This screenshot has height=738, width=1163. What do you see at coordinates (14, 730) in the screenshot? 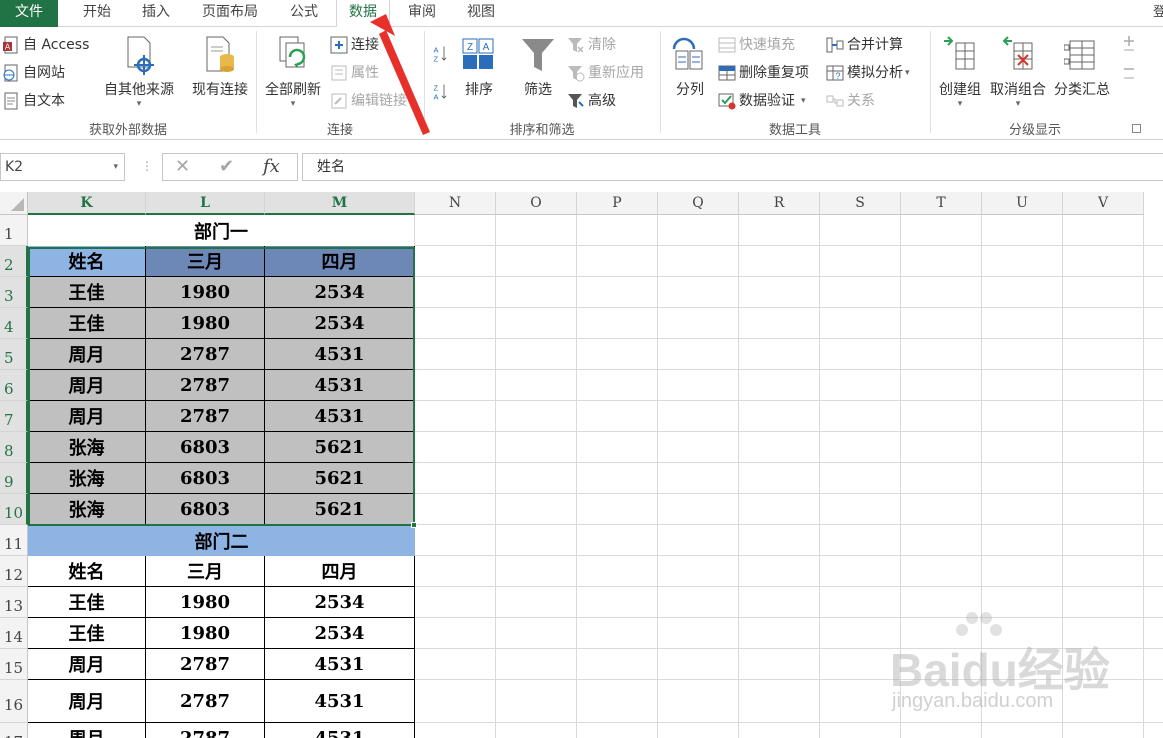
I see `row-header-17: 17` at bounding box center [14, 730].